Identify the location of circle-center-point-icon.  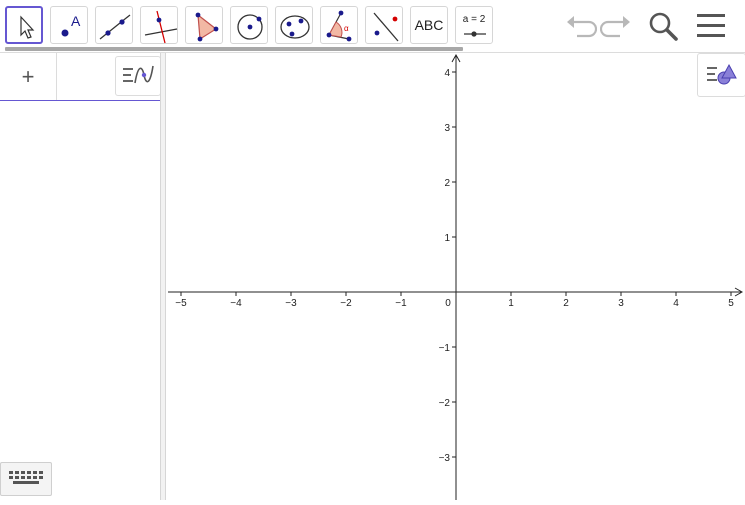
(250, 27).